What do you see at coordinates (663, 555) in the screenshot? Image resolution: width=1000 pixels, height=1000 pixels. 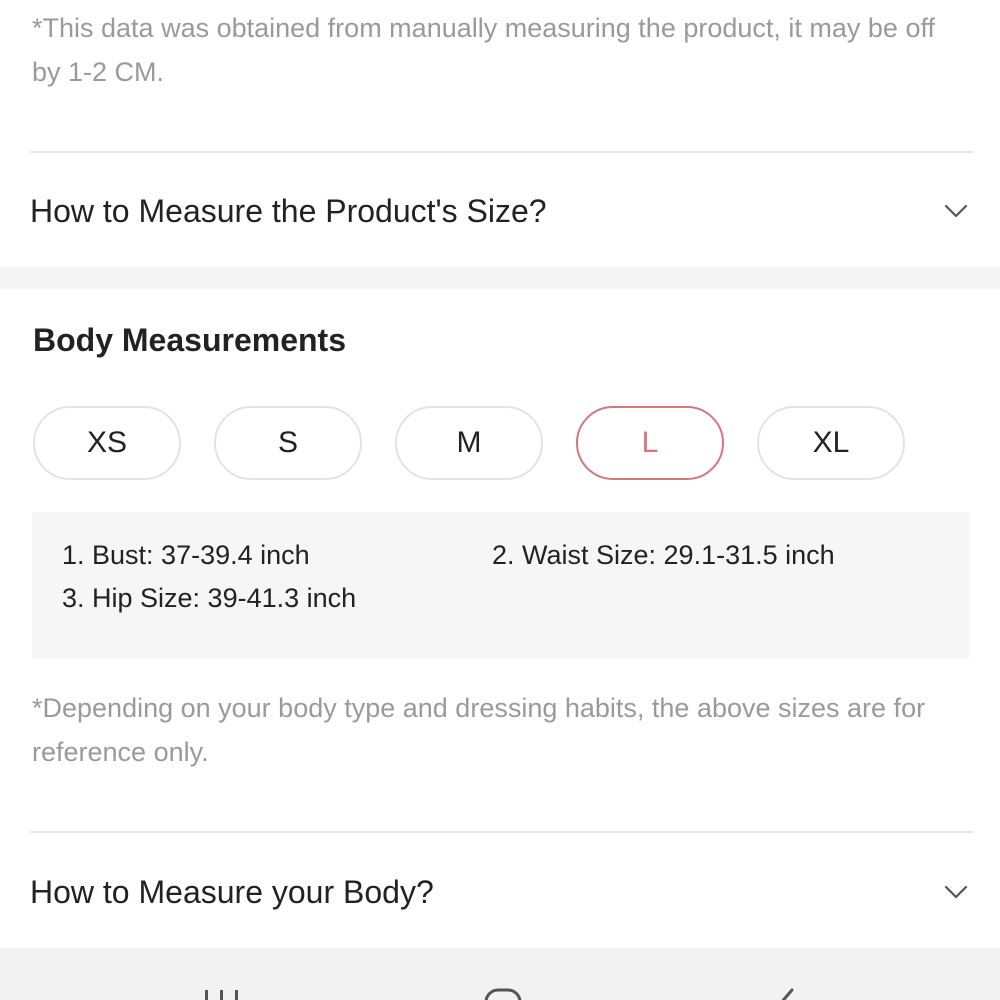 I see `waist-measurement: 2. Waist Size: 29.1-31.5 inch` at bounding box center [663, 555].